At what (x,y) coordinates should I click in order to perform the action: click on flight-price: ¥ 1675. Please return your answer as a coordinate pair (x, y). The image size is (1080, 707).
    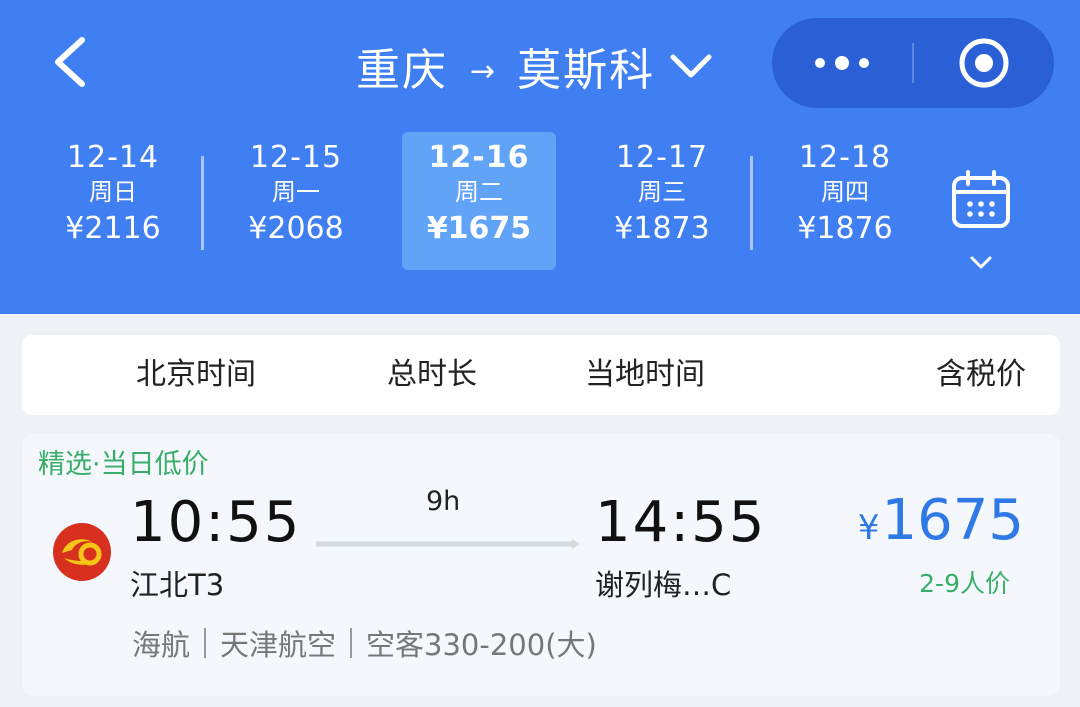
    Looking at the image, I should click on (941, 520).